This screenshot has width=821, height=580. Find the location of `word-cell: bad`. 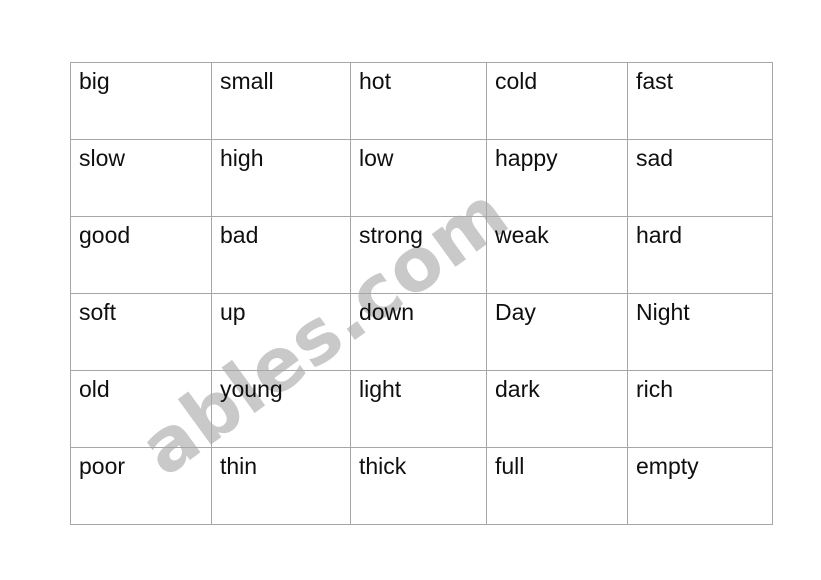

word-cell: bad is located at coordinates (281, 255).